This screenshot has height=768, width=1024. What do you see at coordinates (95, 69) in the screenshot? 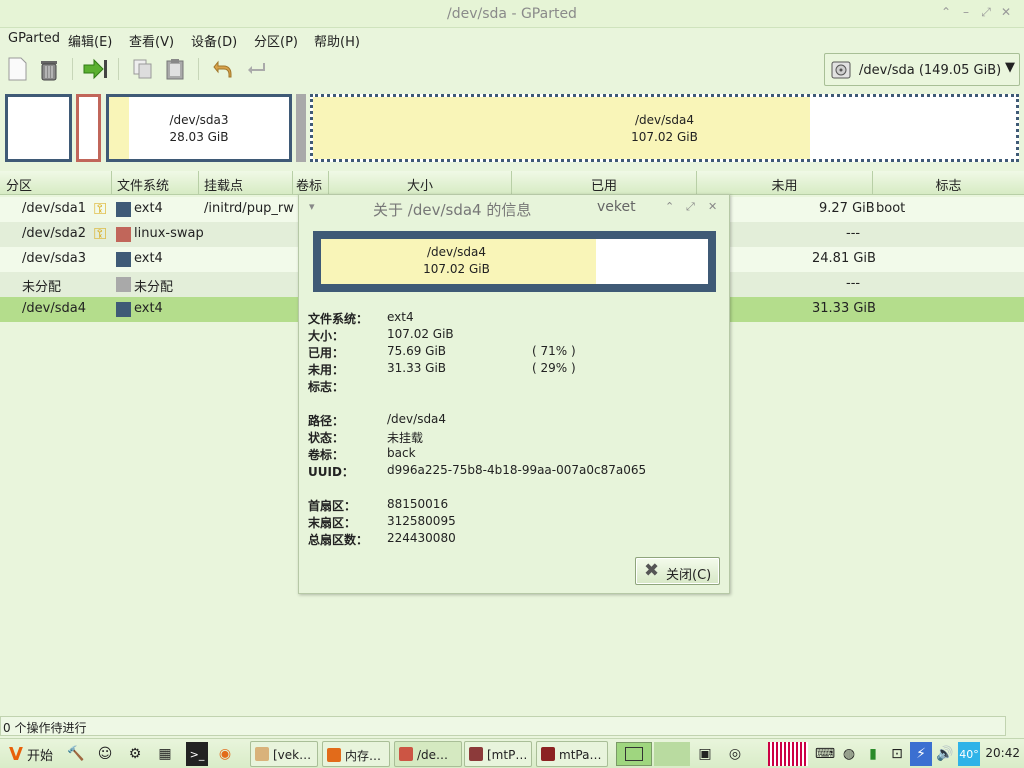
I see `resize-move-icon` at bounding box center [95, 69].